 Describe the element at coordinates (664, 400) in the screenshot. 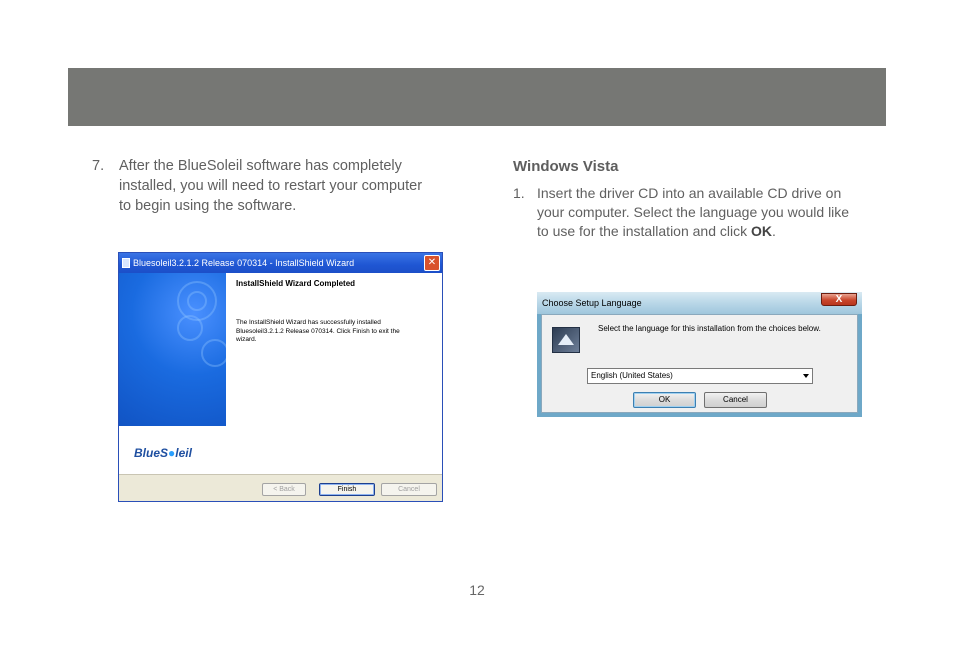

I see `ok-button: OK` at that location.